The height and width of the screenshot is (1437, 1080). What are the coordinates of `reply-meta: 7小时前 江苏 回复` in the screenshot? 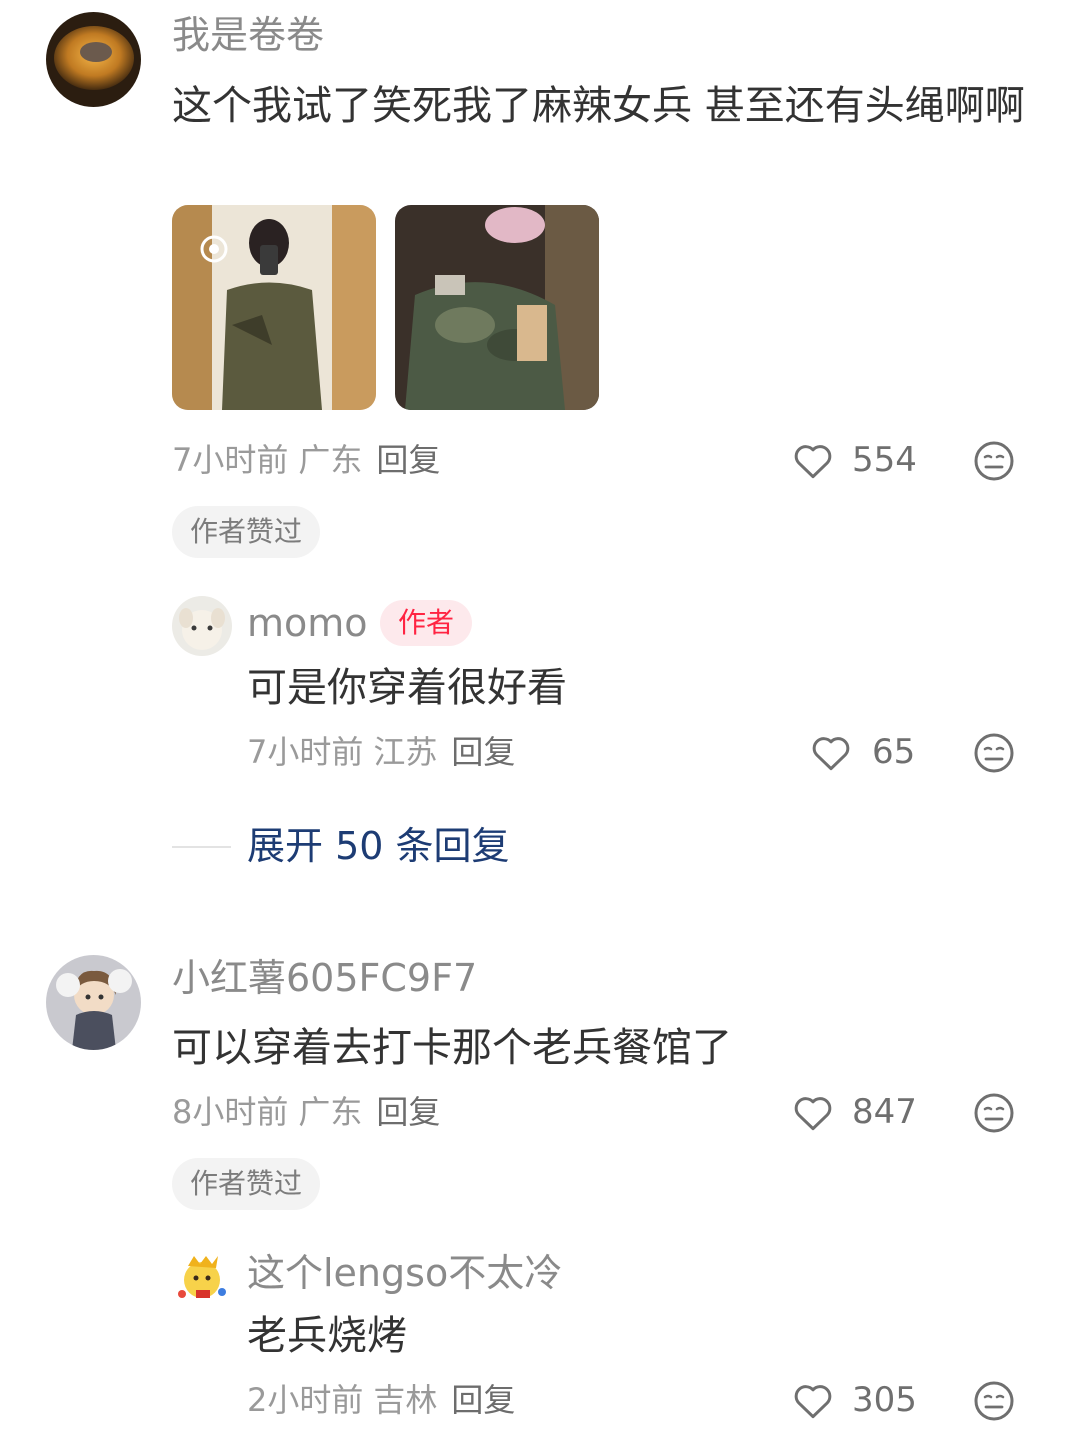 It's located at (381, 752).